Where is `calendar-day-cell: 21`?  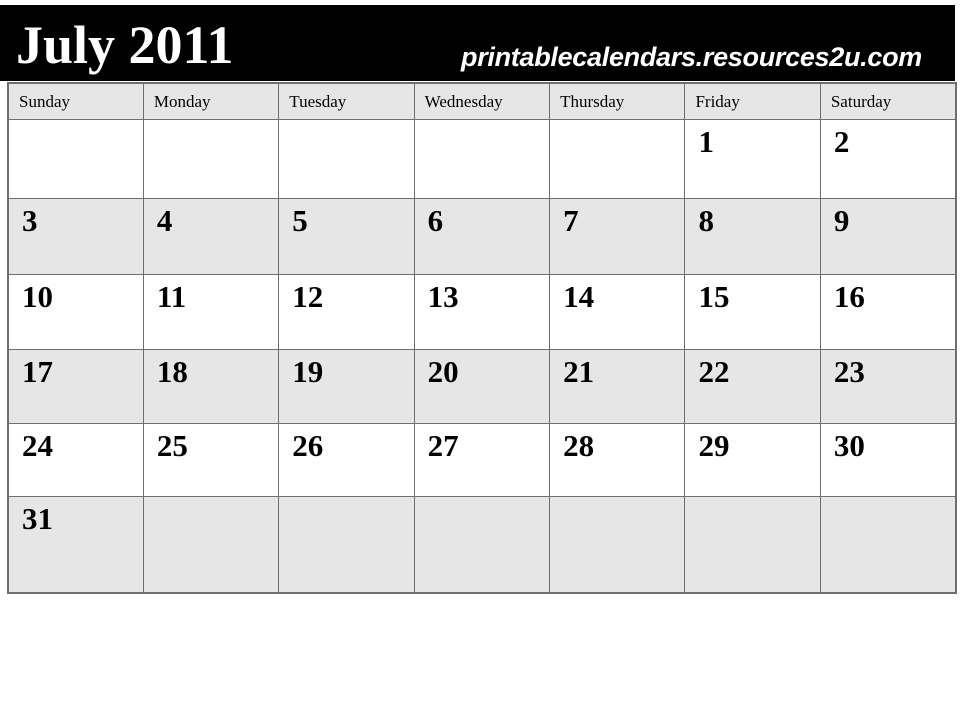 calendar-day-cell: 21 is located at coordinates (617, 386).